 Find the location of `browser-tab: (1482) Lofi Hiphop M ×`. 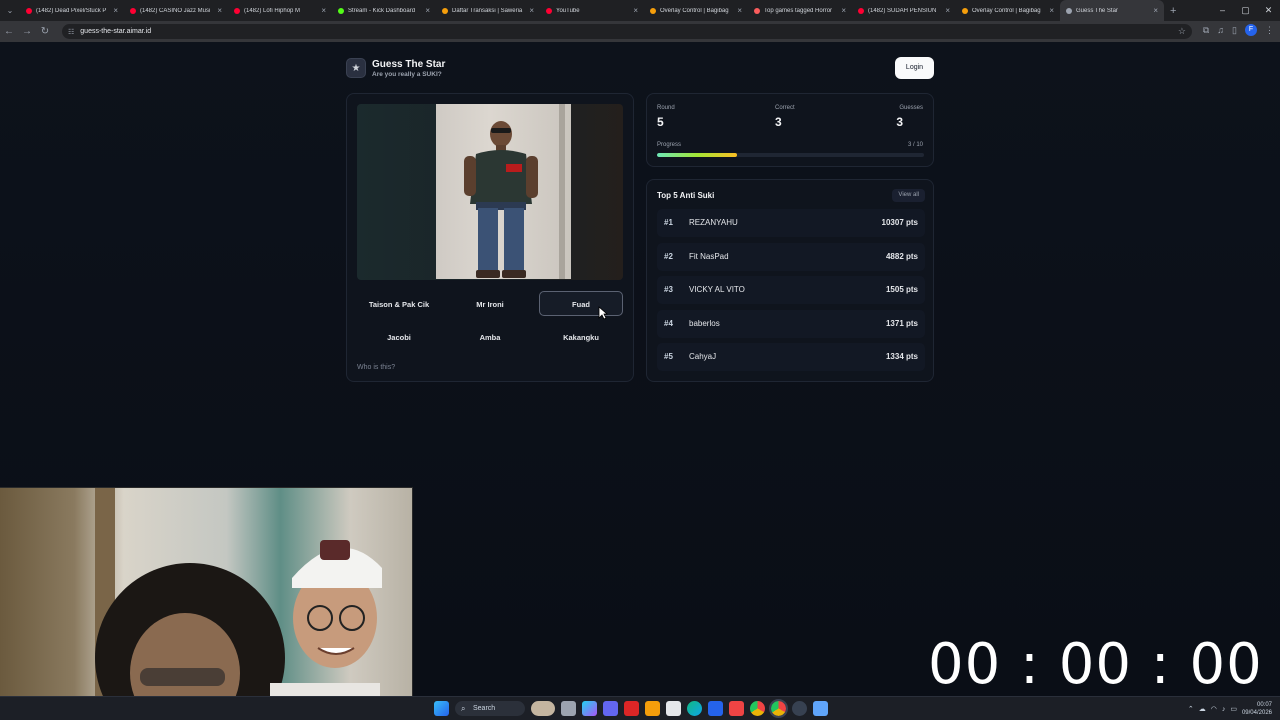

browser-tab: (1482) Lofi Hiphop M × is located at coordinates (280, 10).